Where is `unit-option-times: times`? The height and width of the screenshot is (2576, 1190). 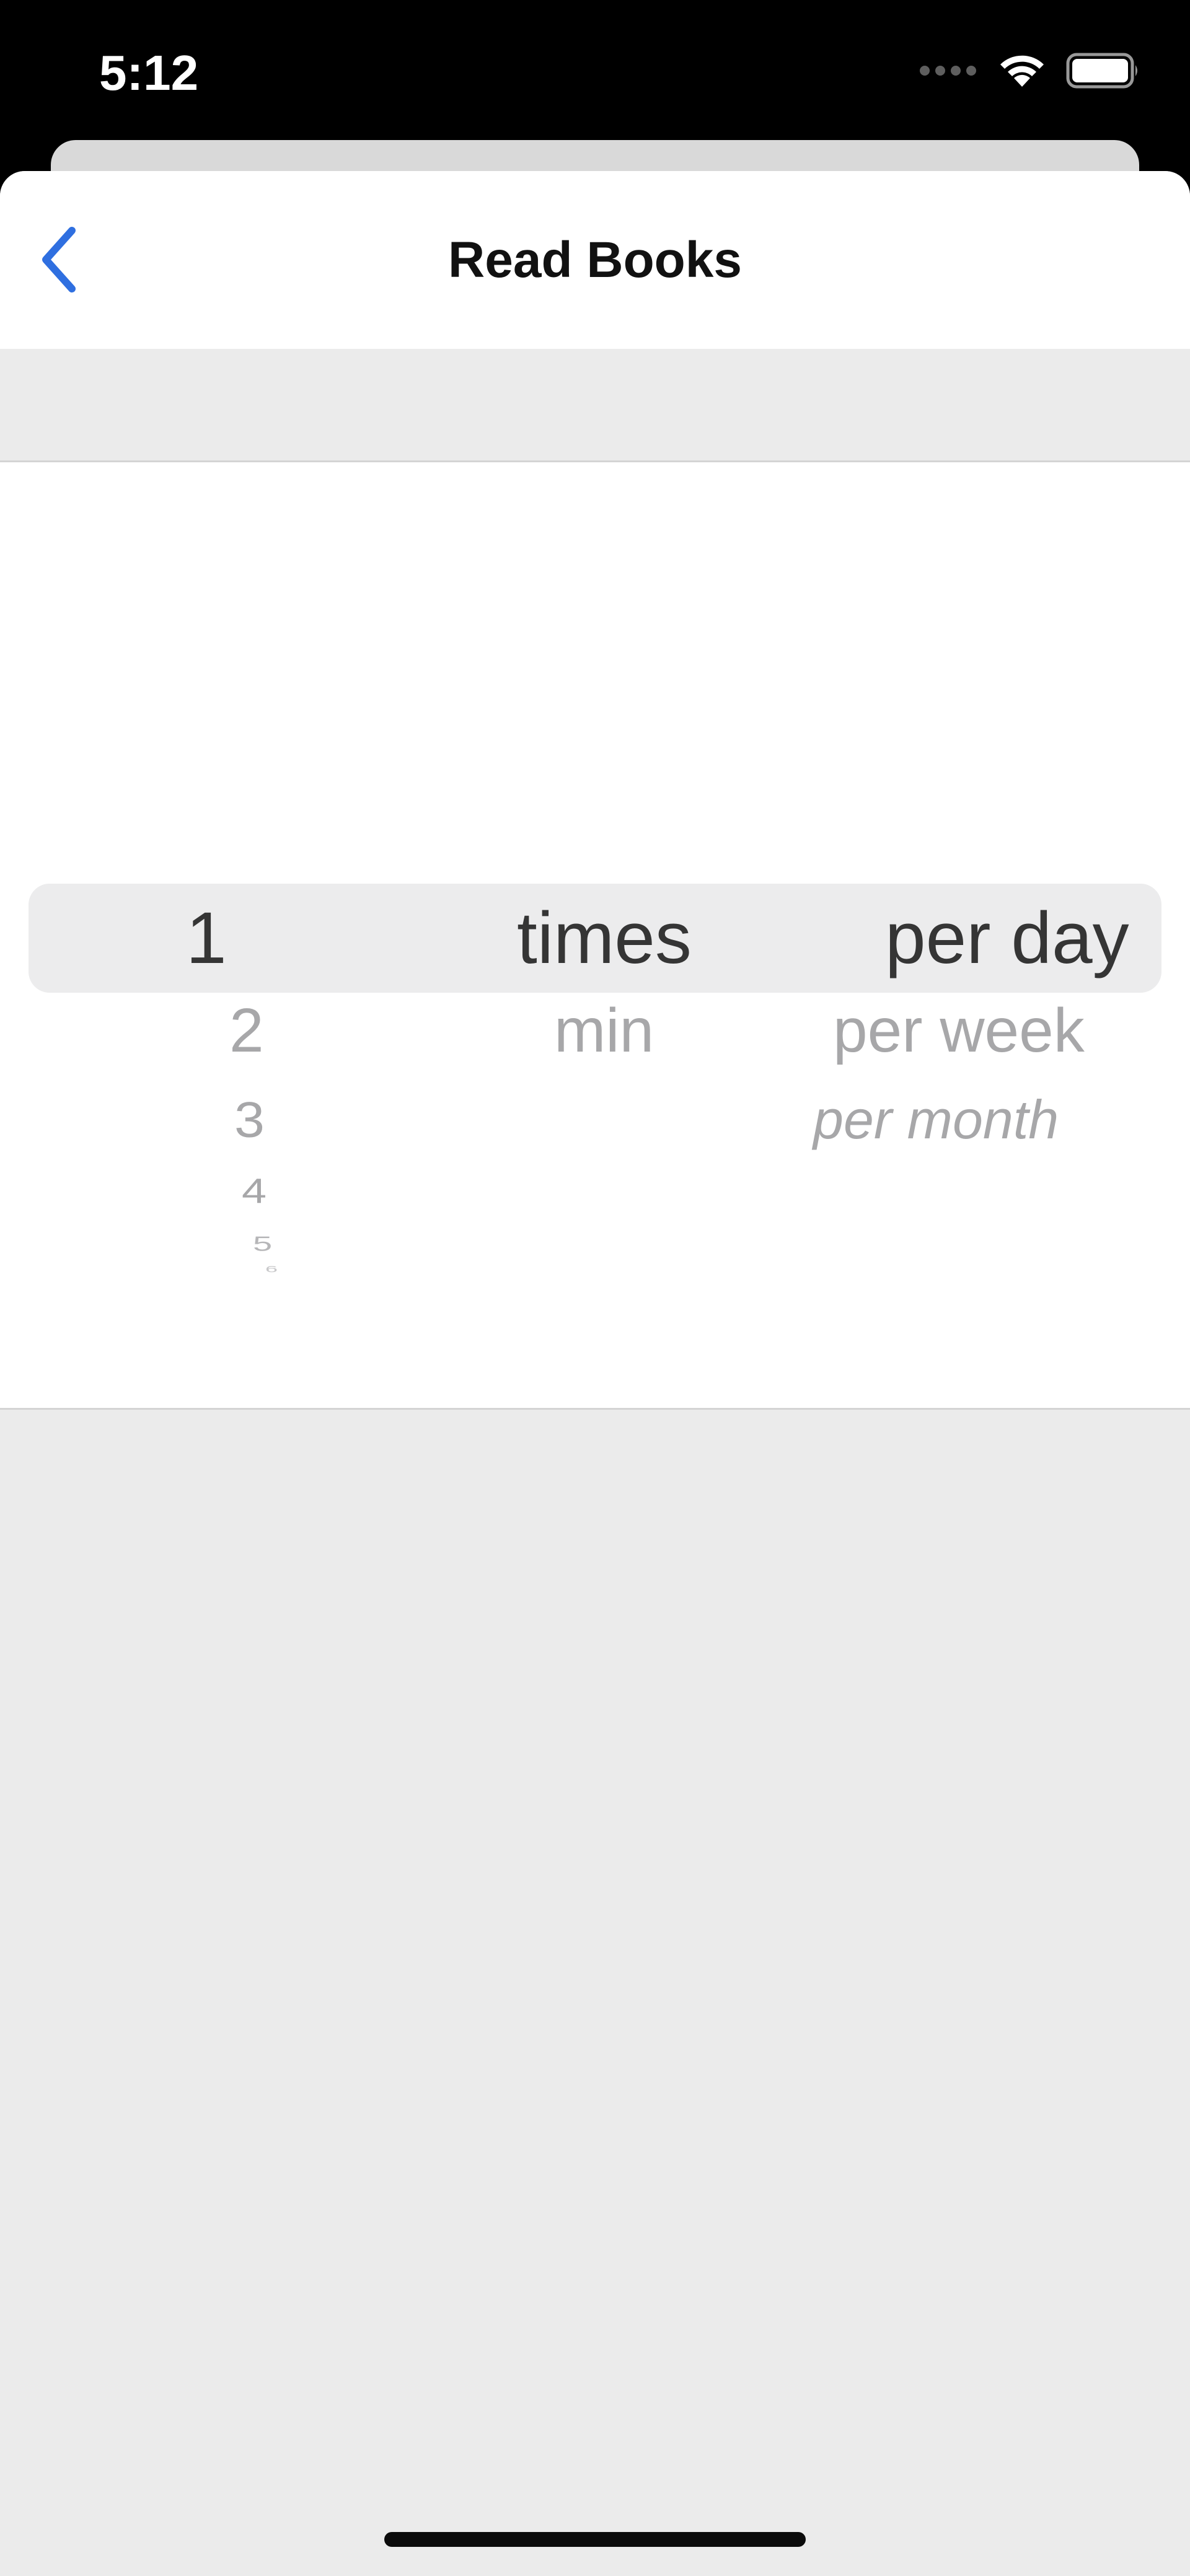
unit-option-times: times is located at coordinates (604, 939).